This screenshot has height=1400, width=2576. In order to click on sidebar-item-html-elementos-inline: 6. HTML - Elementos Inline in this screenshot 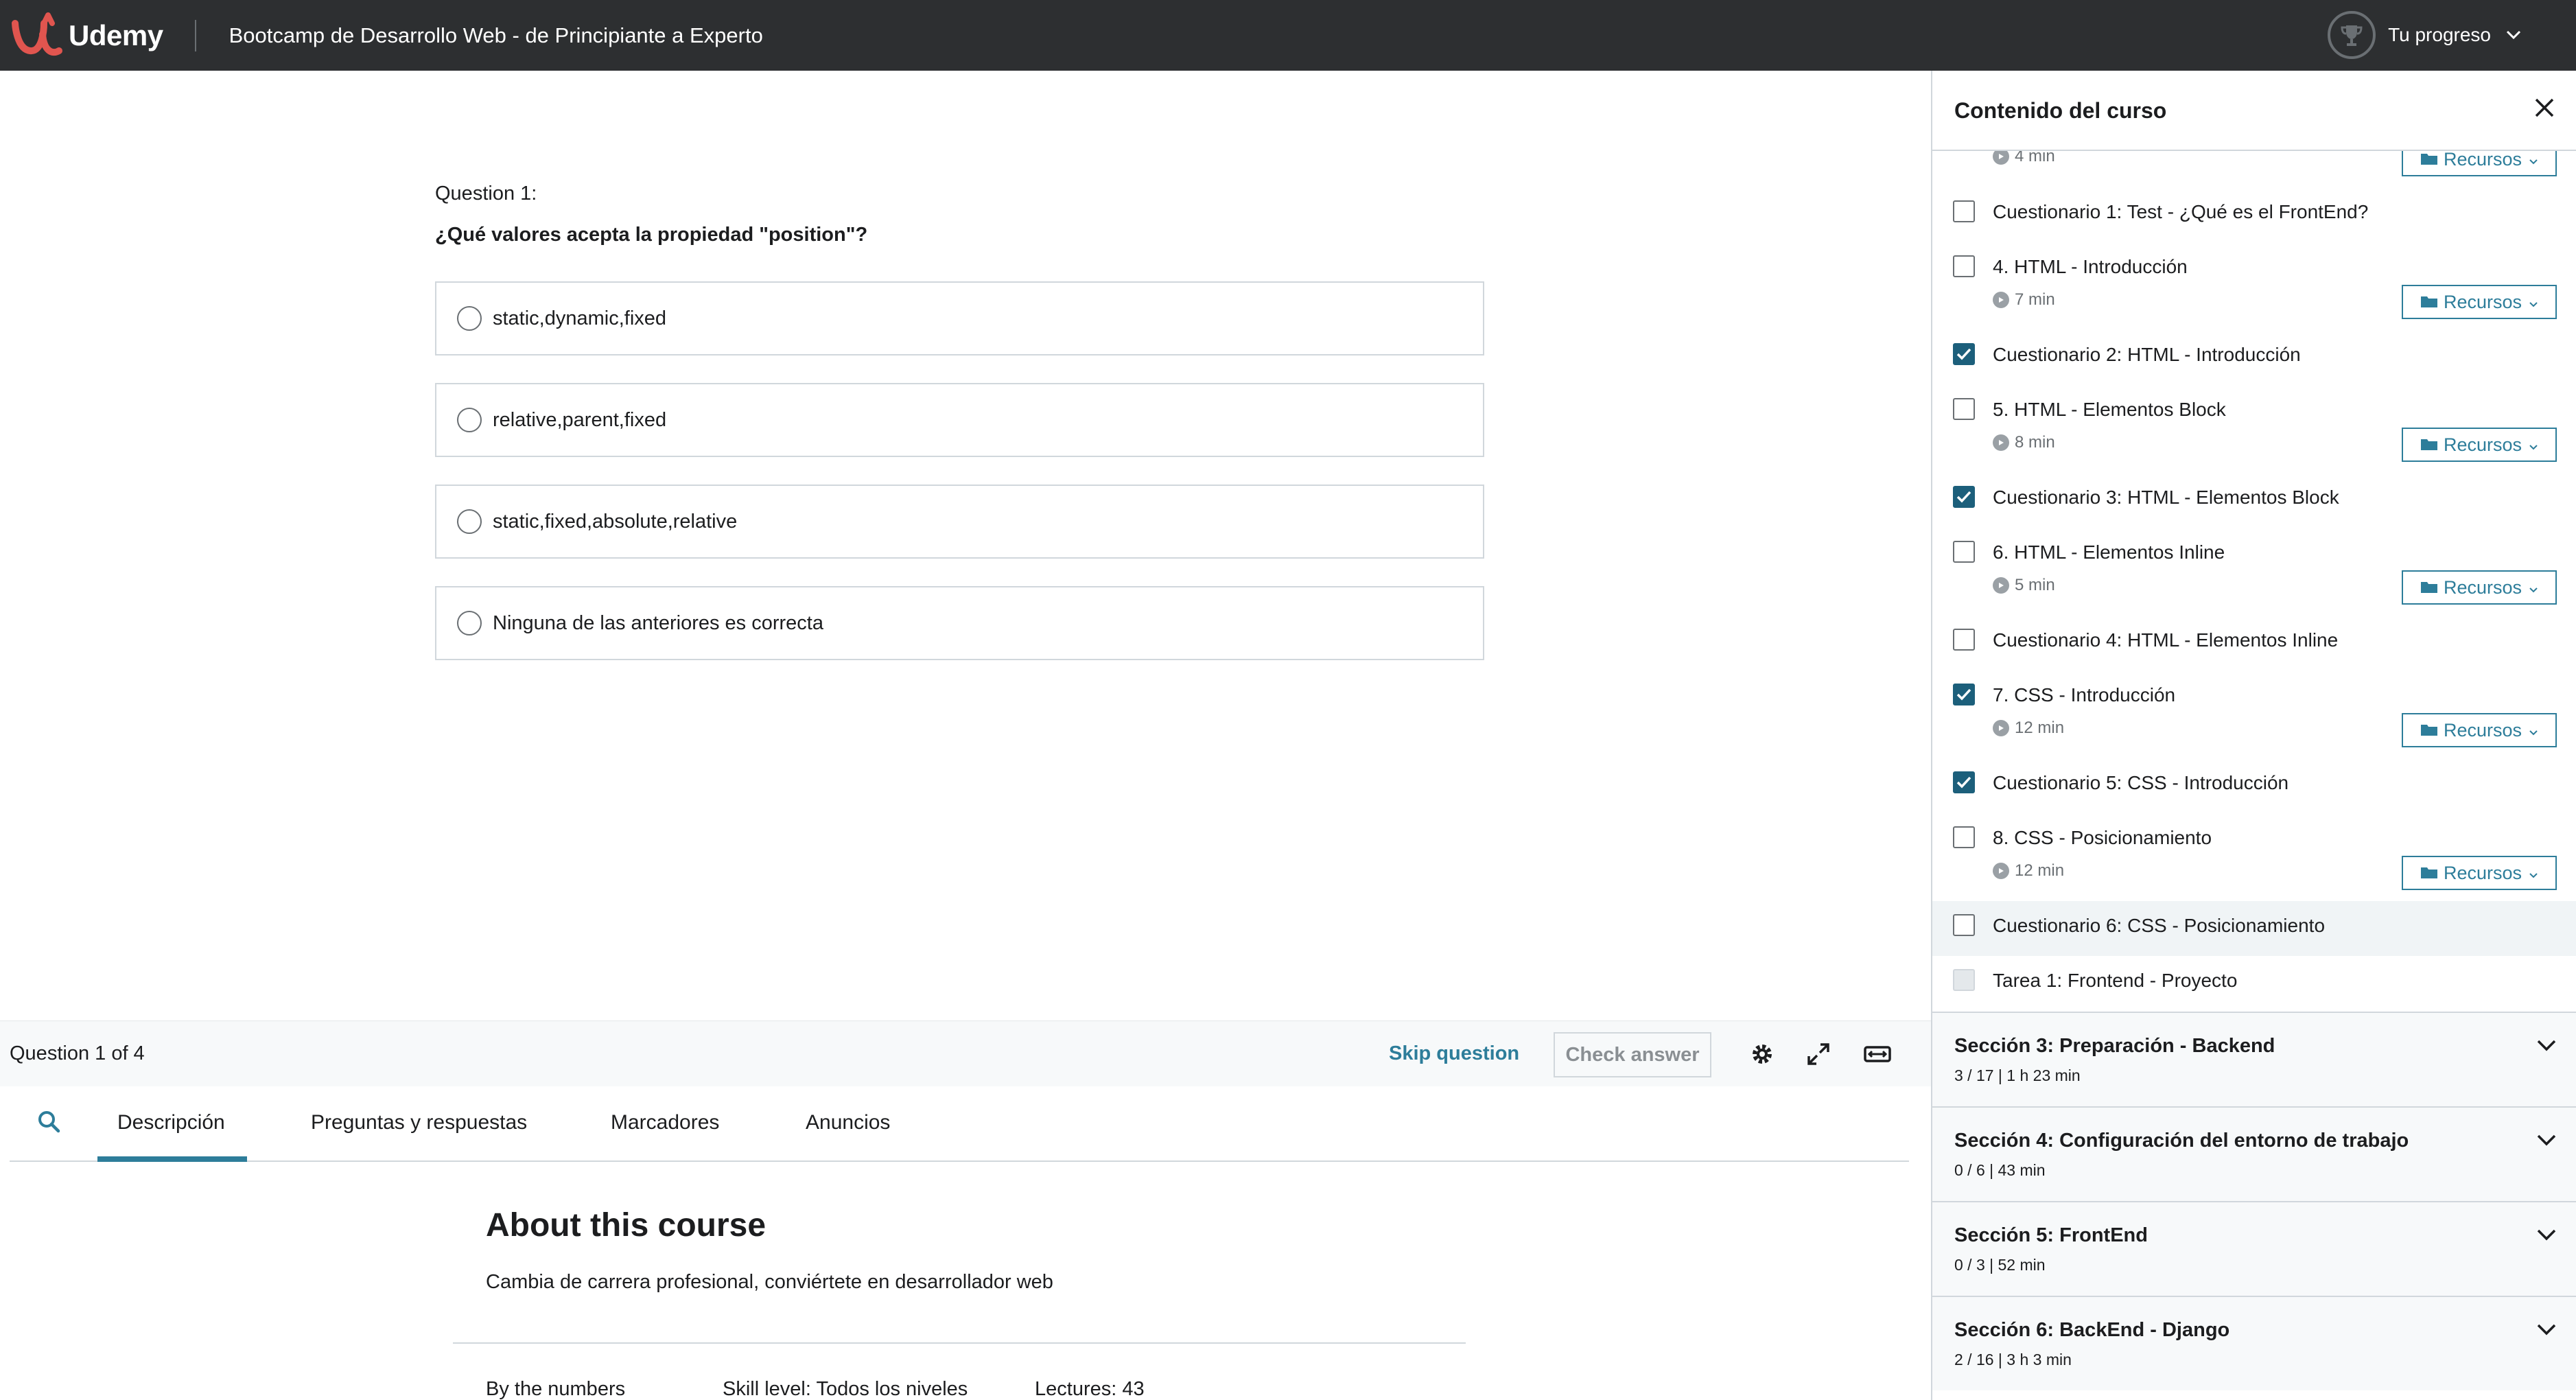, I will do `click(2109, 552)`.